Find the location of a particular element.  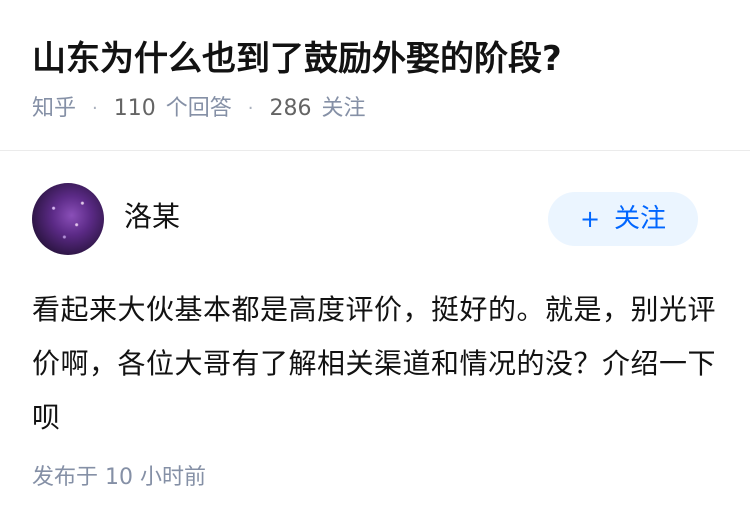

answer-count: 110 is located at coordinates (134, 108).